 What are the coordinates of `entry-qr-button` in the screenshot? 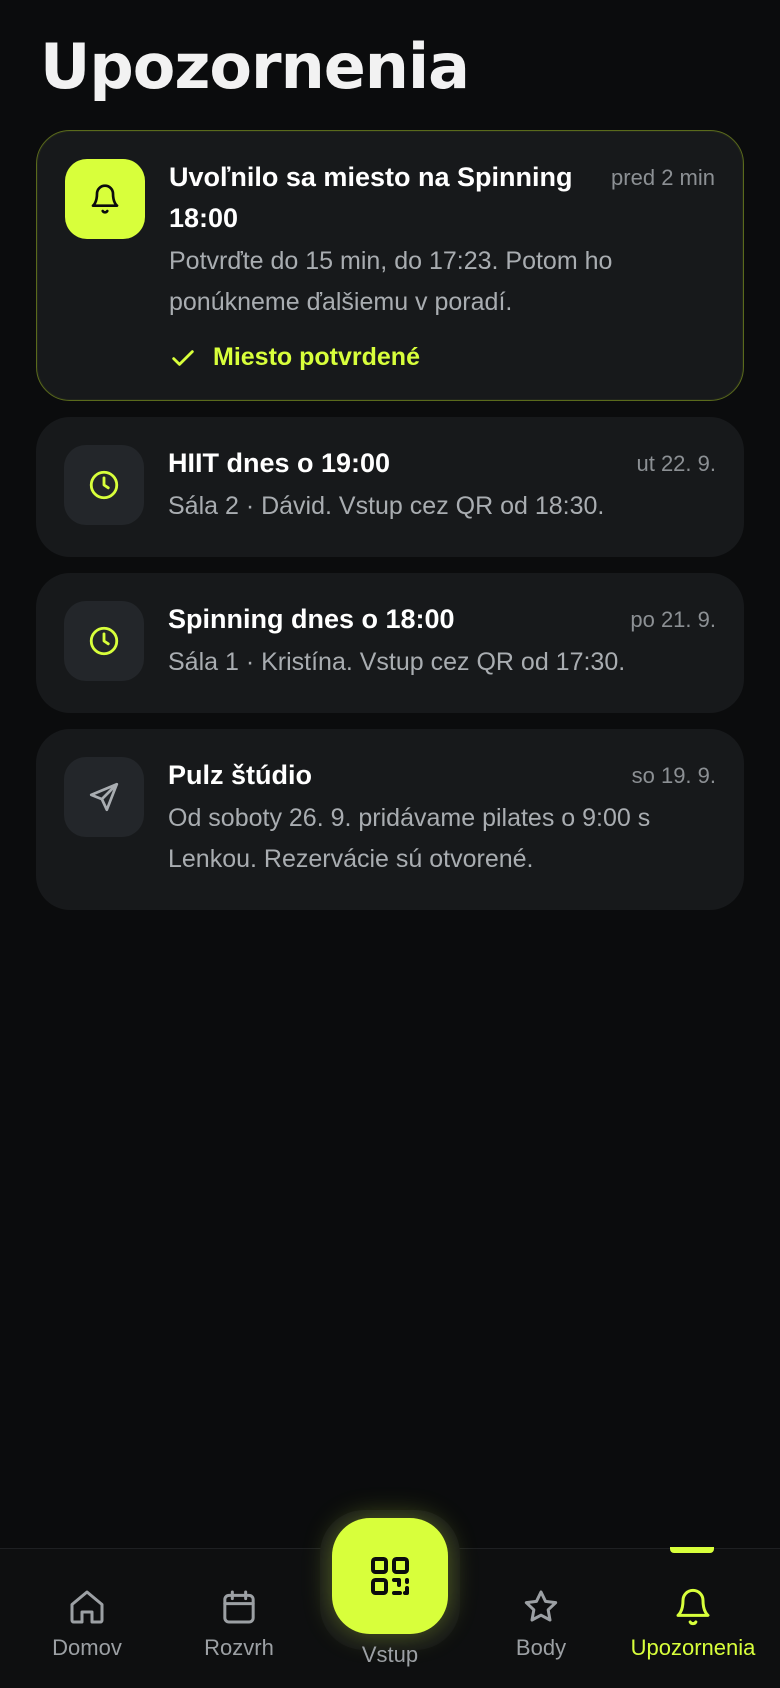 It's located at (390, 1576).